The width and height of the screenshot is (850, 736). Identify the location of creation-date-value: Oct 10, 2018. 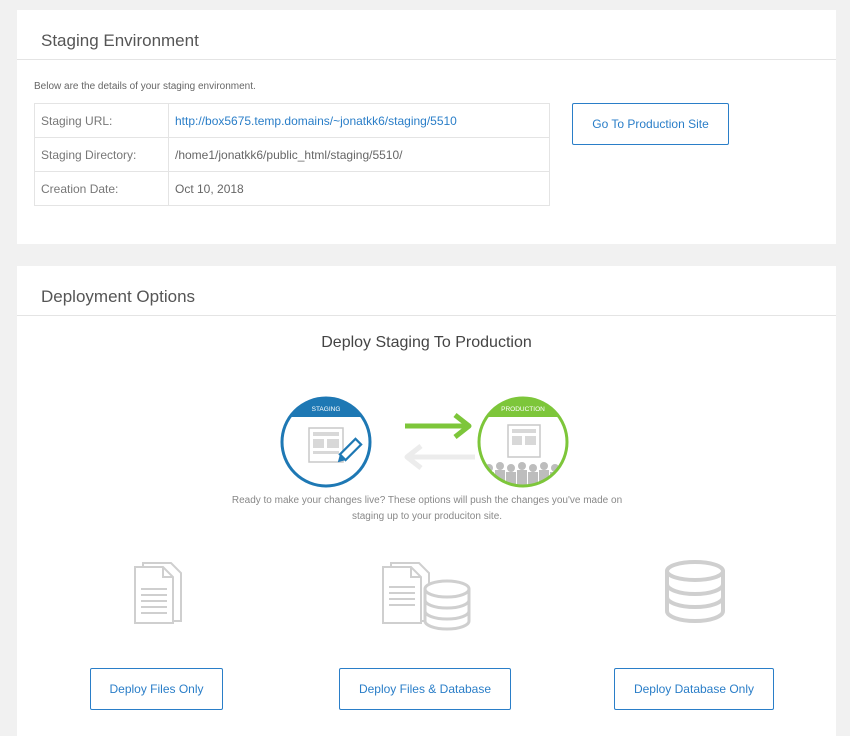
(359, 188).